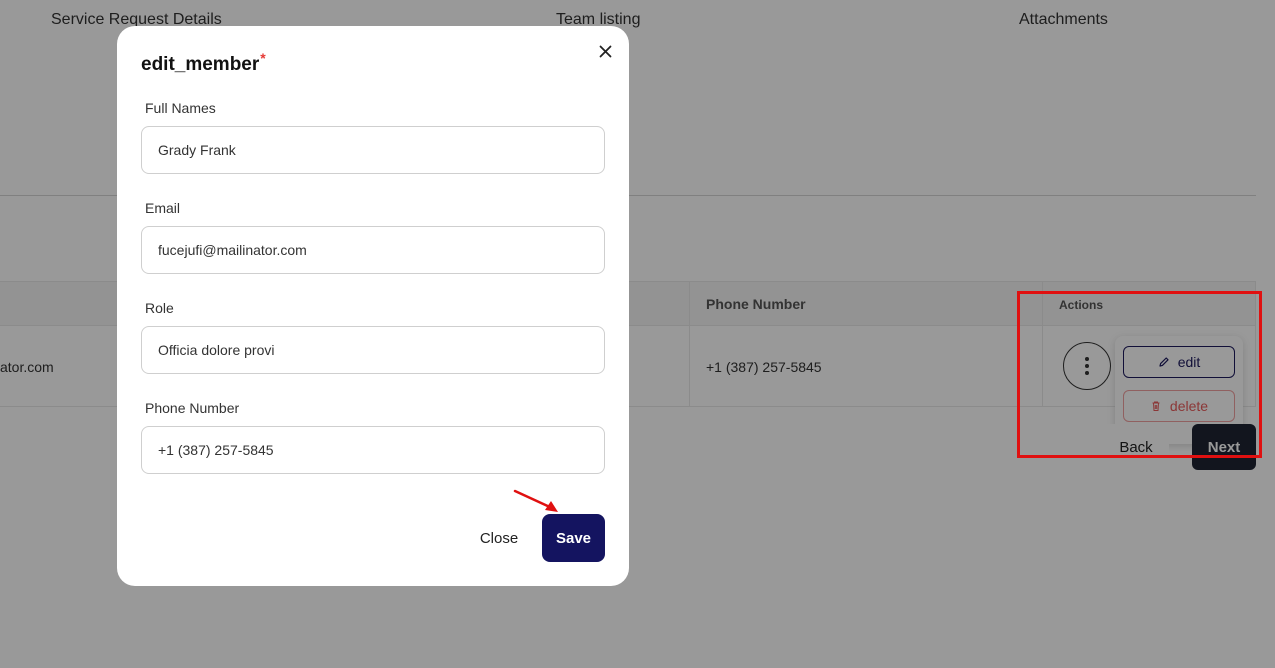  I want to click on role-label: Role, so click(159, 308).